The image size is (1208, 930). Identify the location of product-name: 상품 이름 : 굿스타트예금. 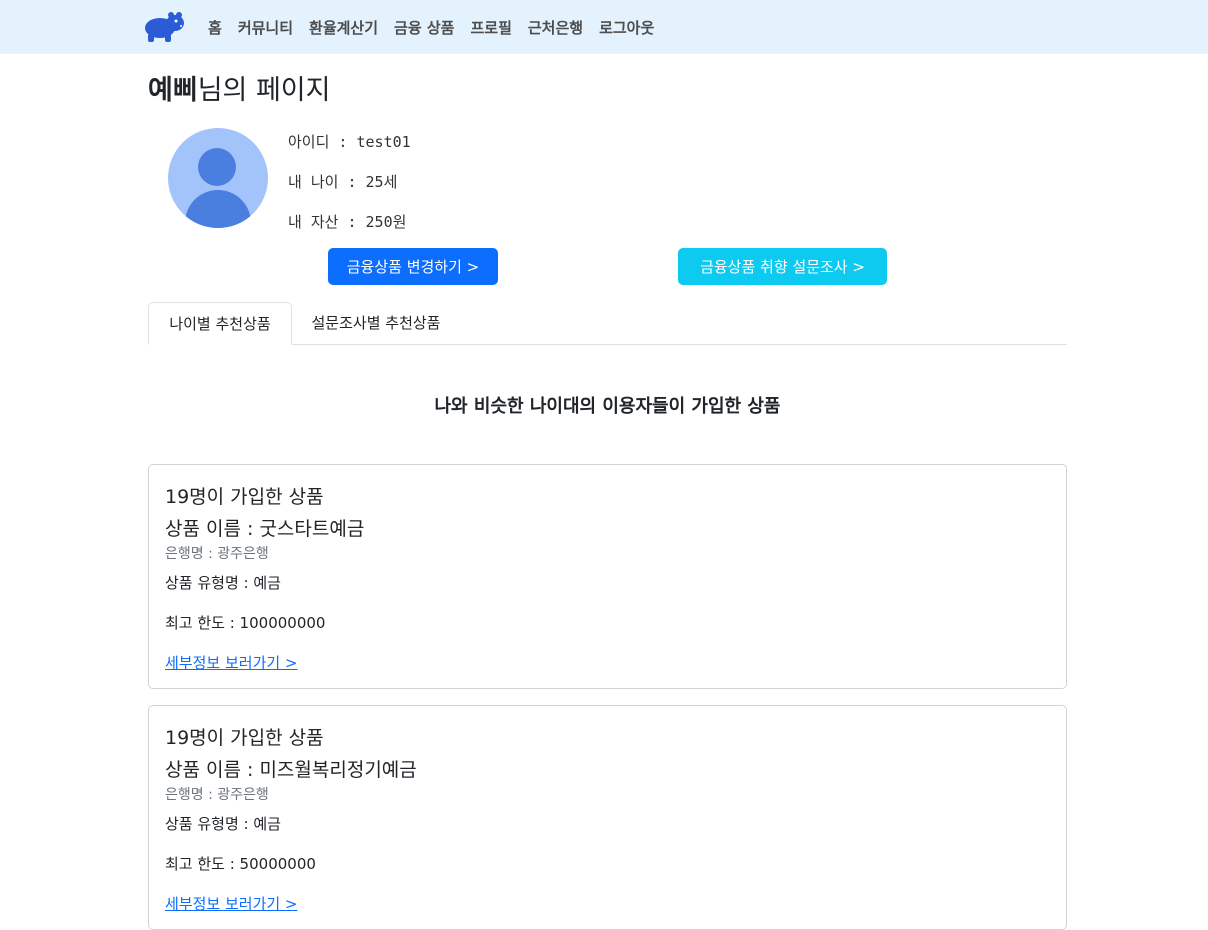
(265, 529).